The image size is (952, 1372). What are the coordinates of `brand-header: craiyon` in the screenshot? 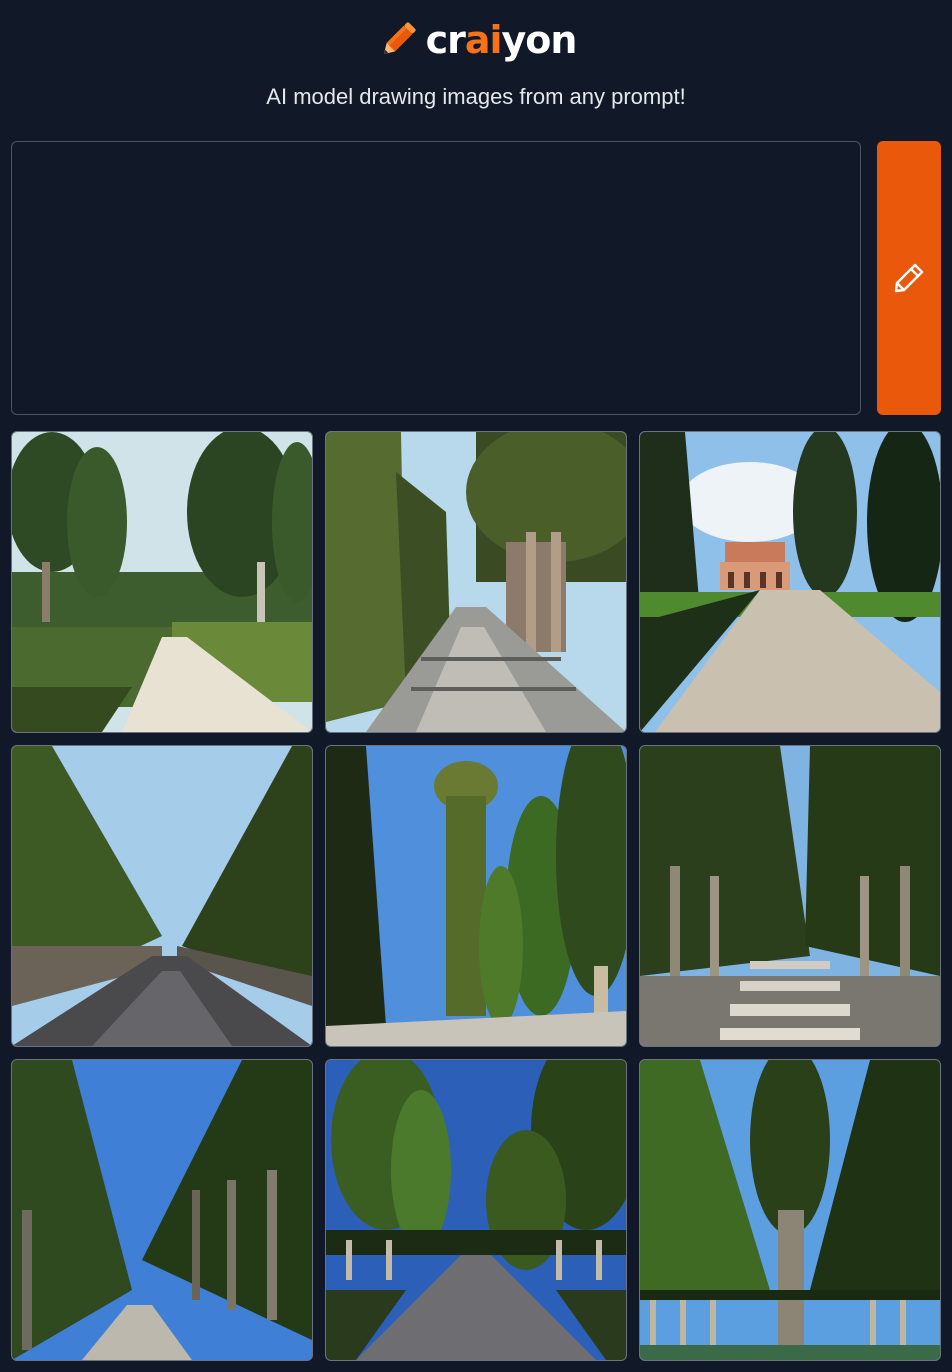 It's located at (476, 40).